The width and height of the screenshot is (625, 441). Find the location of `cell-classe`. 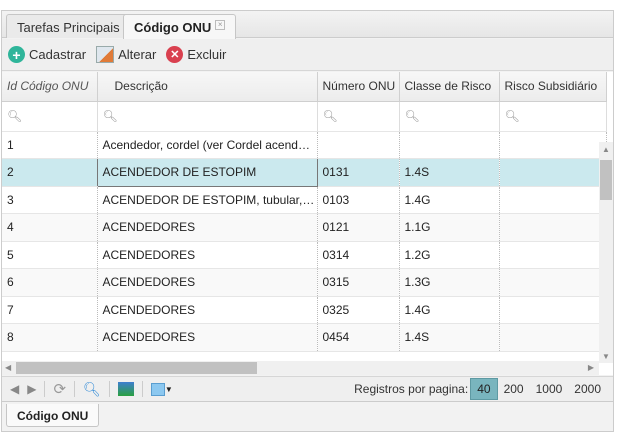

cell-classe is located at coordinates (449, 145).